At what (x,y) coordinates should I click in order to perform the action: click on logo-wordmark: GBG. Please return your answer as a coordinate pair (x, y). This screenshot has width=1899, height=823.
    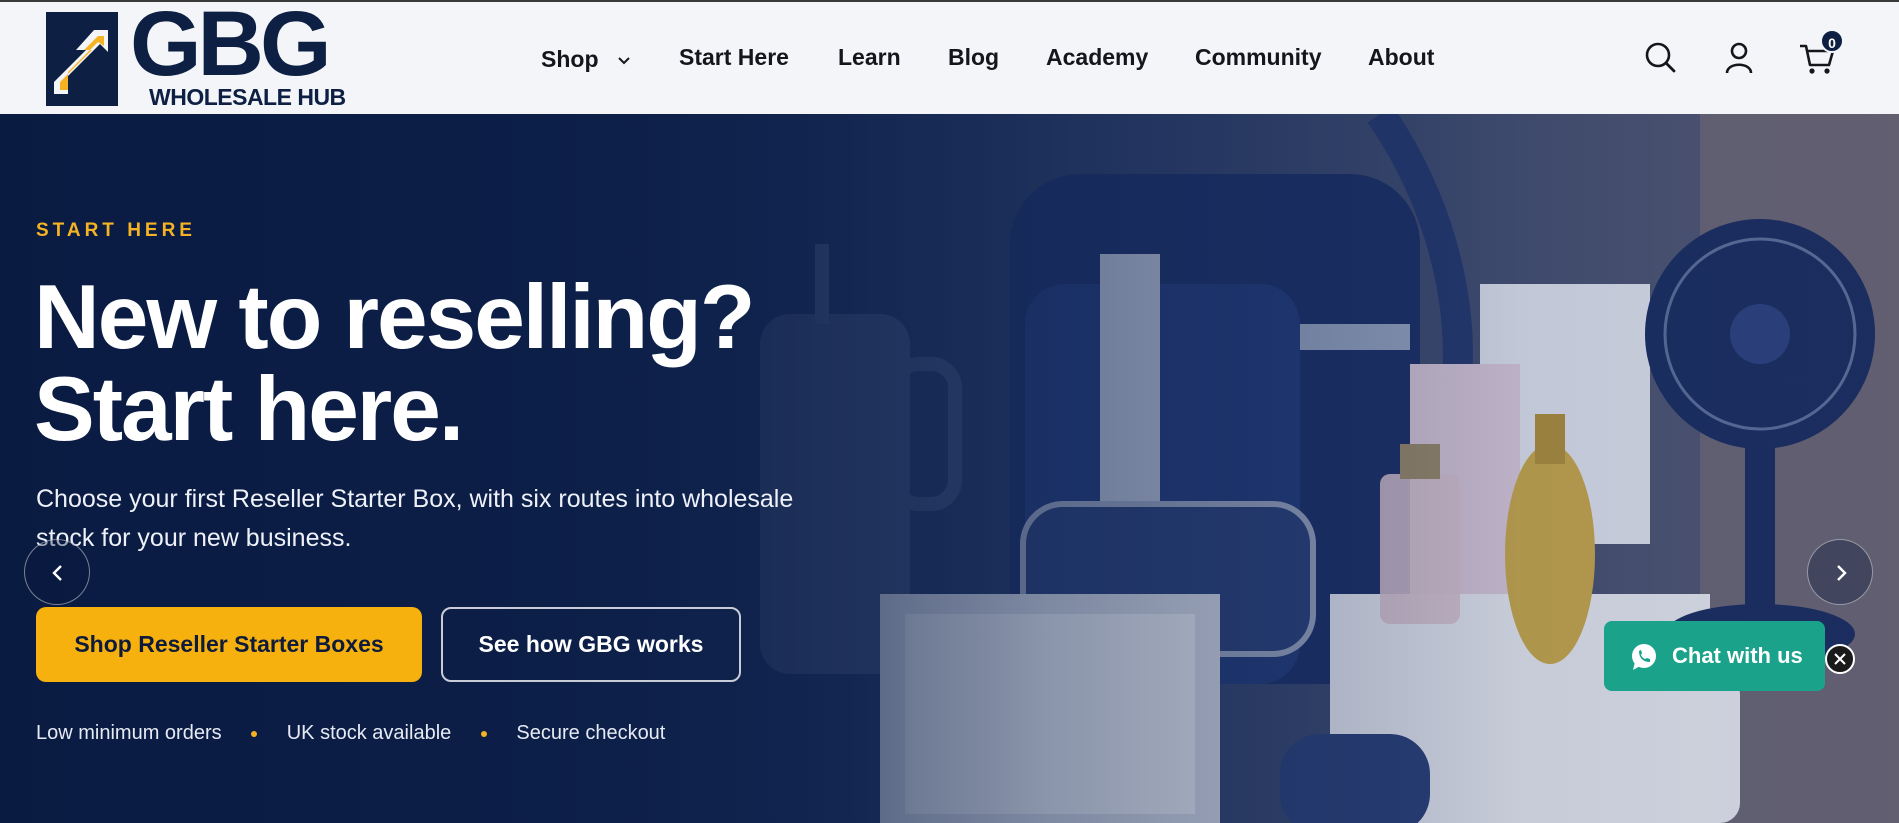
    Looking at the image, I should click on (231, 47).